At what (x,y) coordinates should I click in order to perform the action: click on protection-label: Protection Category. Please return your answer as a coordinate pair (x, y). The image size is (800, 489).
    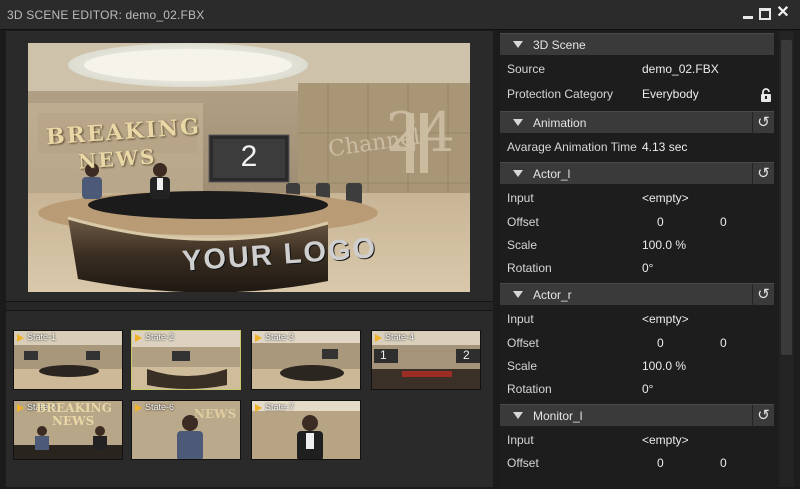
    Looking at the image, I should click on (560, 94).